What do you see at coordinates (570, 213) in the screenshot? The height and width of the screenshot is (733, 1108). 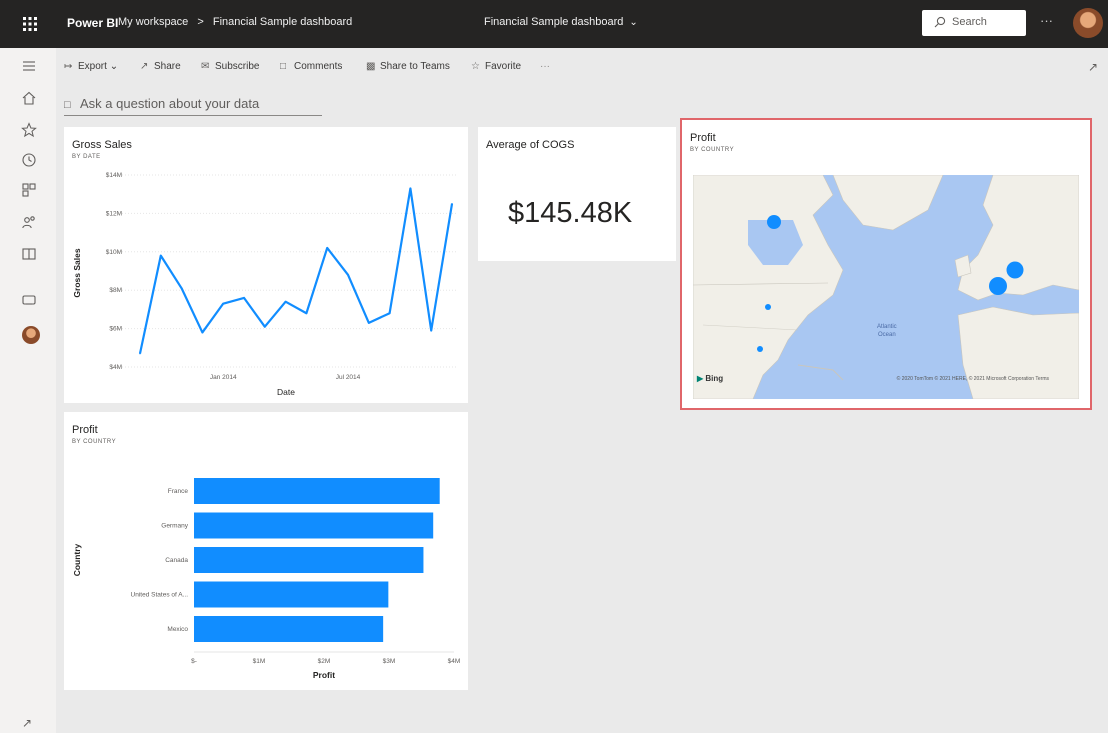 I see `kpi-value: $145.48K` at bounding box center [570, 213].